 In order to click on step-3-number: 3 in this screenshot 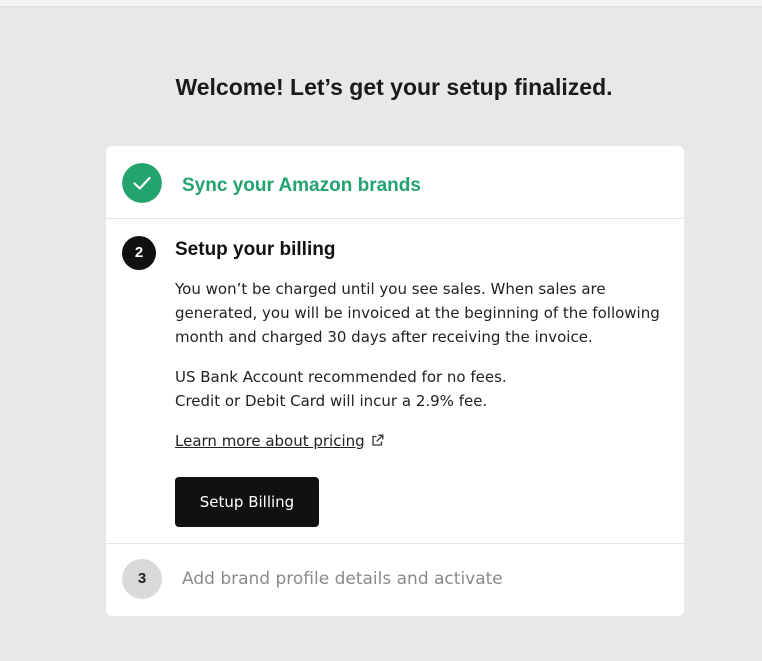, I will do `click(142, 579)`.